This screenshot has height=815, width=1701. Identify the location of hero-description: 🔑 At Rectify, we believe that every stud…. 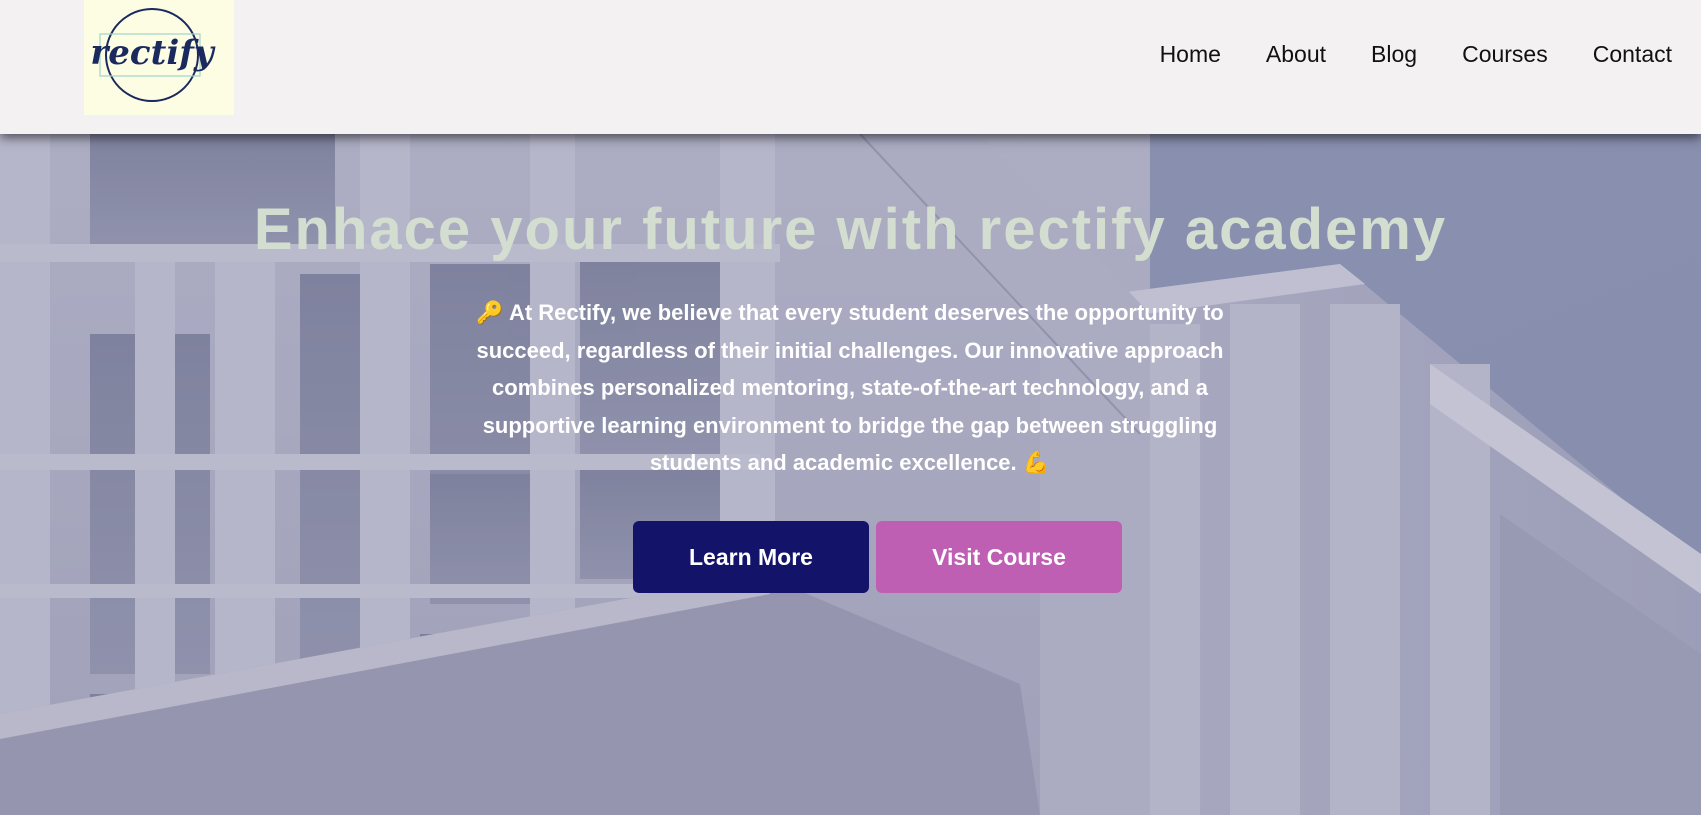
(850, 388).